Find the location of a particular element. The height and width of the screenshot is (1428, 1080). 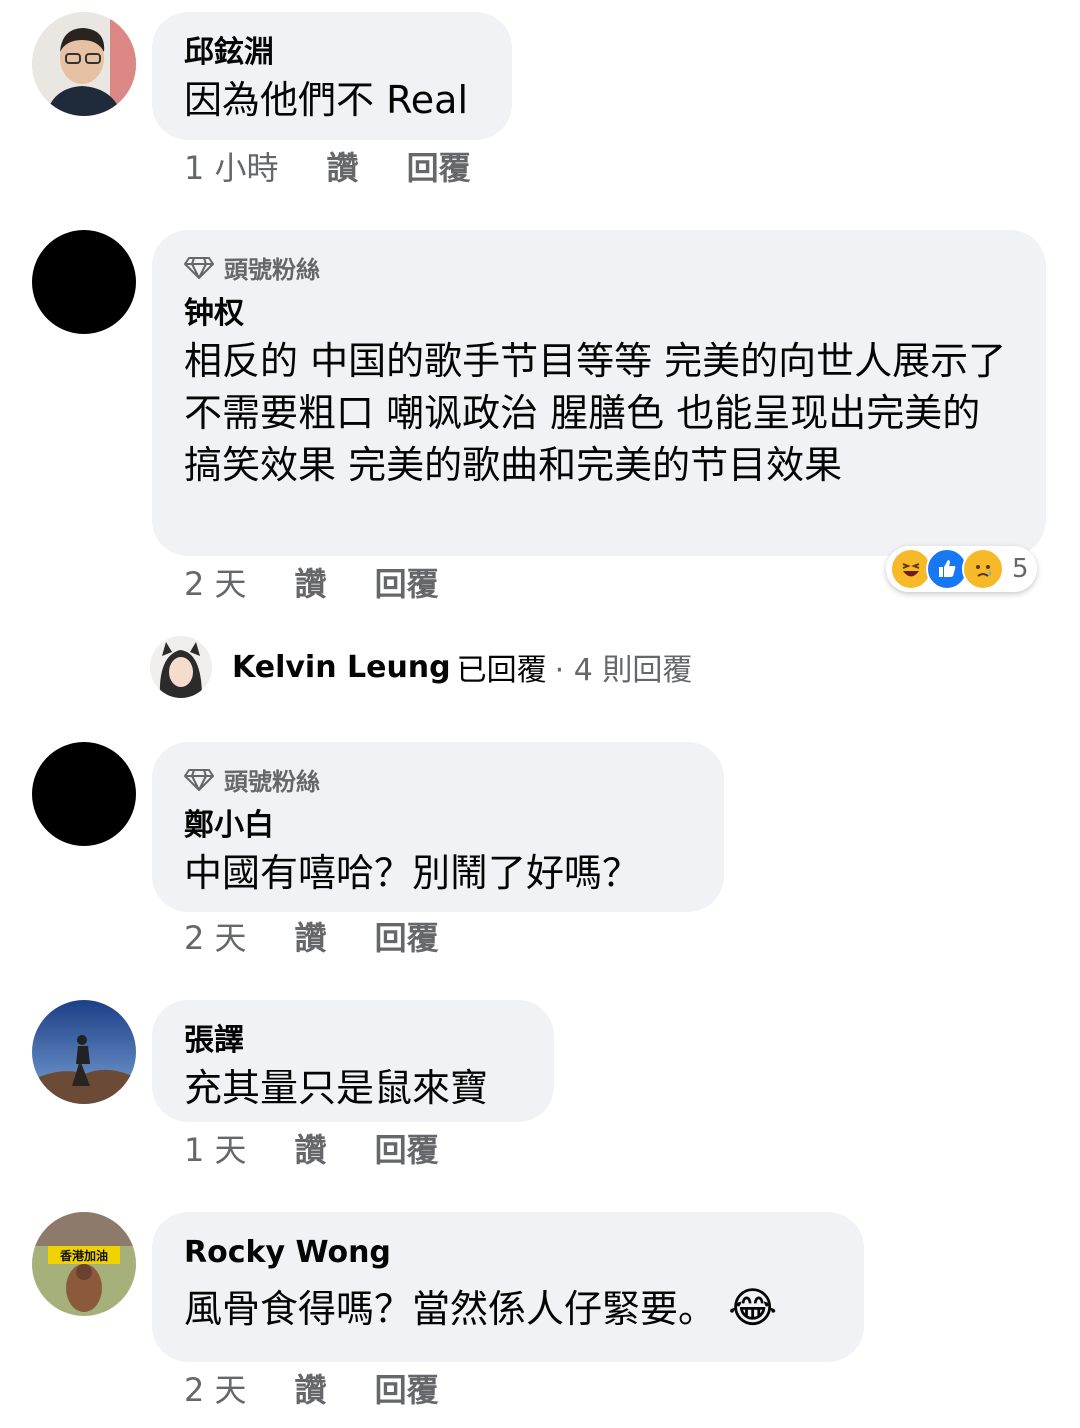

comment-text: 風骨食得嗎？當然係人仔緊要。 😂 is located at coordinates (508, 1308).